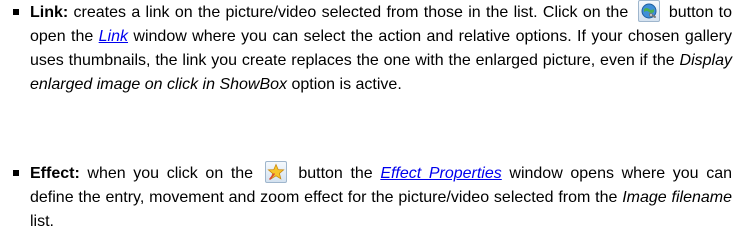  I want to click on effect-properties-link: Effect Properties, so click(440, 173).